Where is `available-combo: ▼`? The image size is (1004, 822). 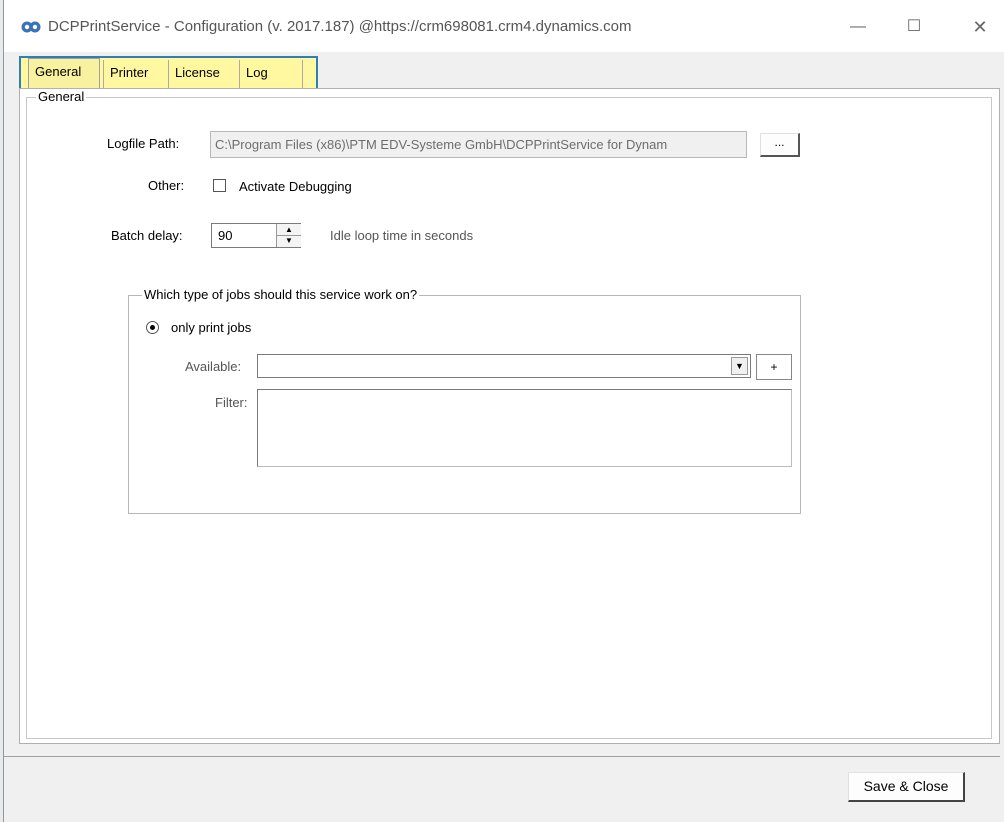
available-combo: ▼ is located at coordinates (504, 366).